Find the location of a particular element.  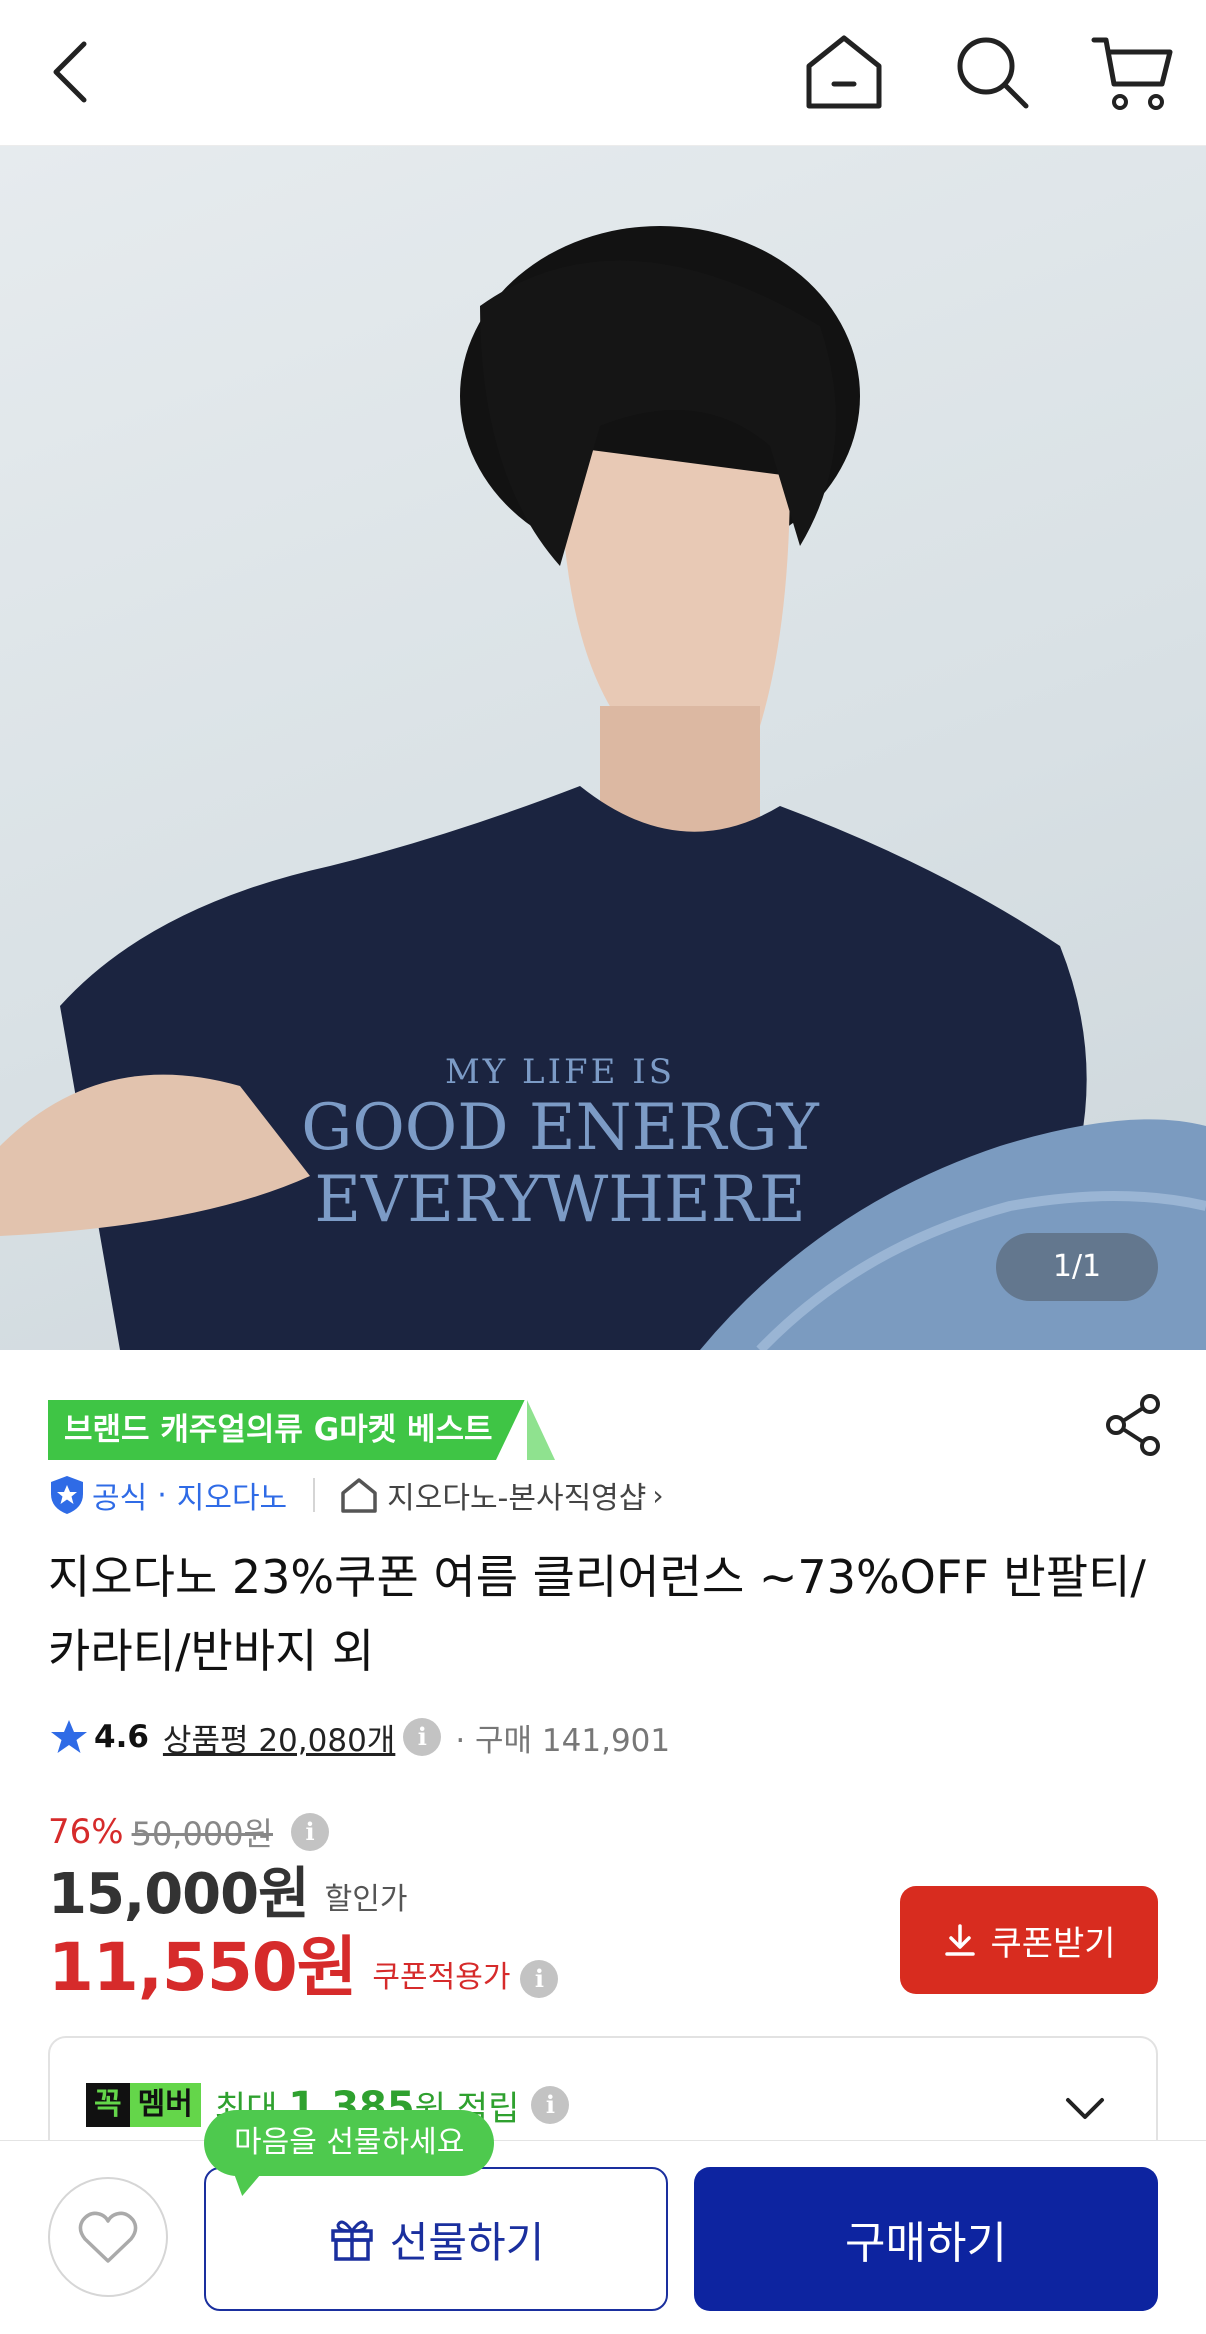

image-counter: 1/1 is located at coordinates (1077, 1267).